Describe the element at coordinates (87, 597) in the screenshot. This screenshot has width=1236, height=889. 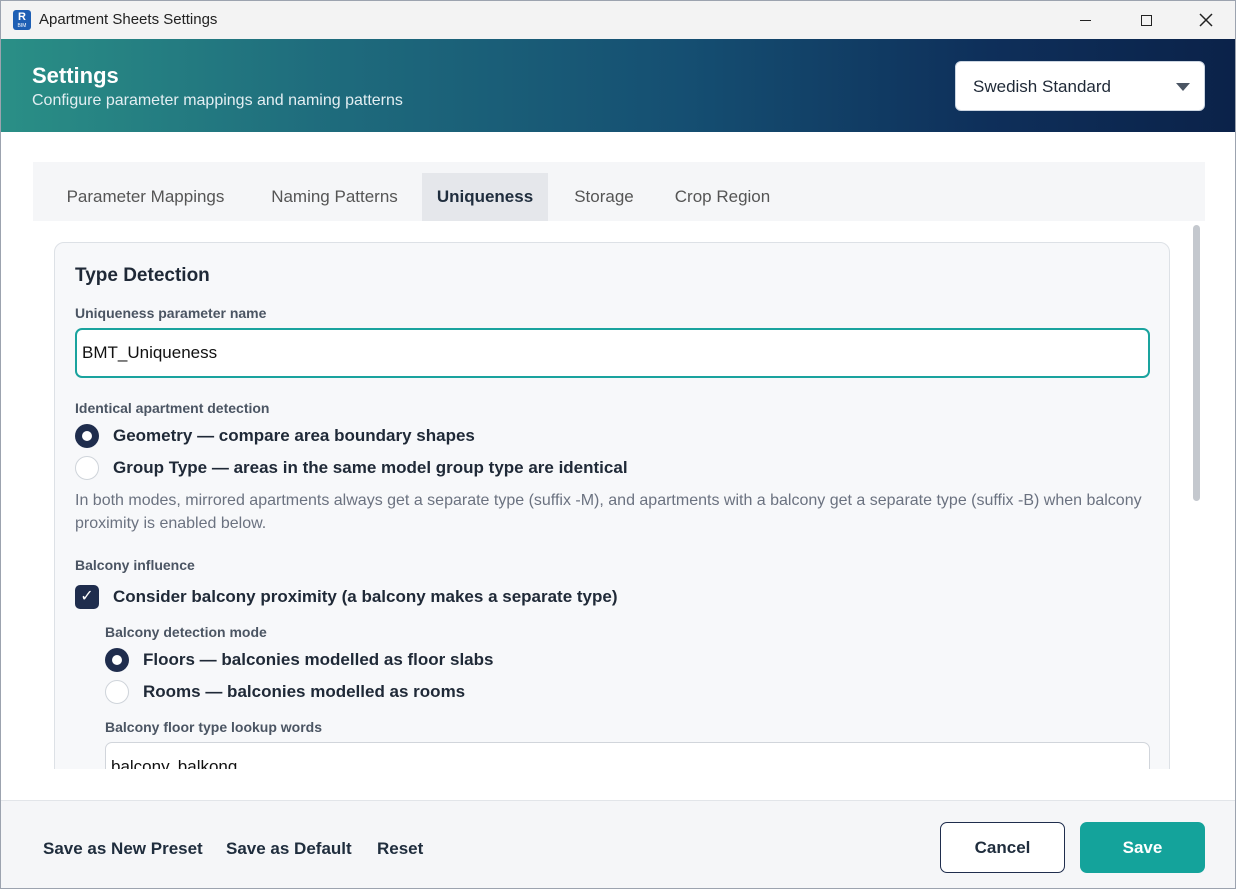
I see `balcony-proximity-checkbox: ✓` at that location.